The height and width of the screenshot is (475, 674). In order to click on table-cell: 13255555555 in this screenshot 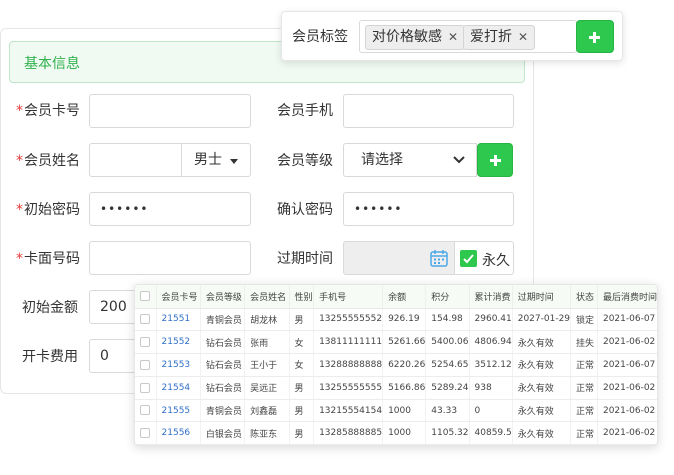, I will do `click(348, 388)`.